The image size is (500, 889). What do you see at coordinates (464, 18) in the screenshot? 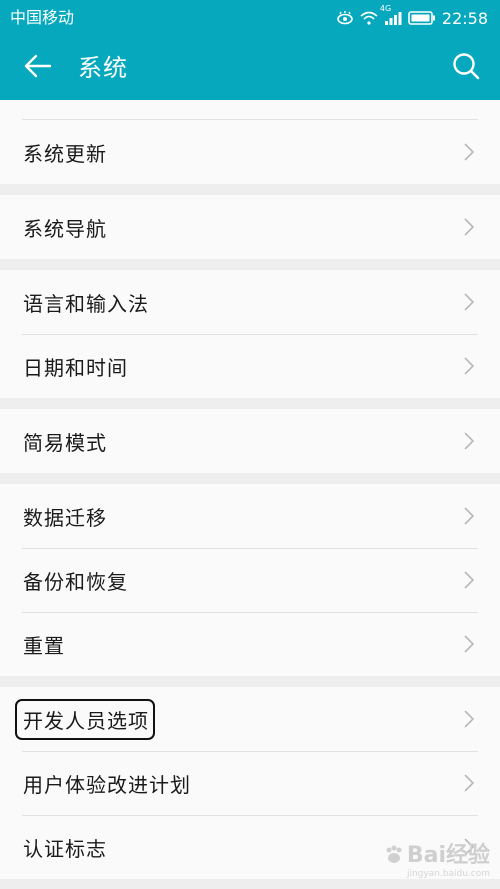
I see `clock: 22:58` at bounding box center [464, 18].